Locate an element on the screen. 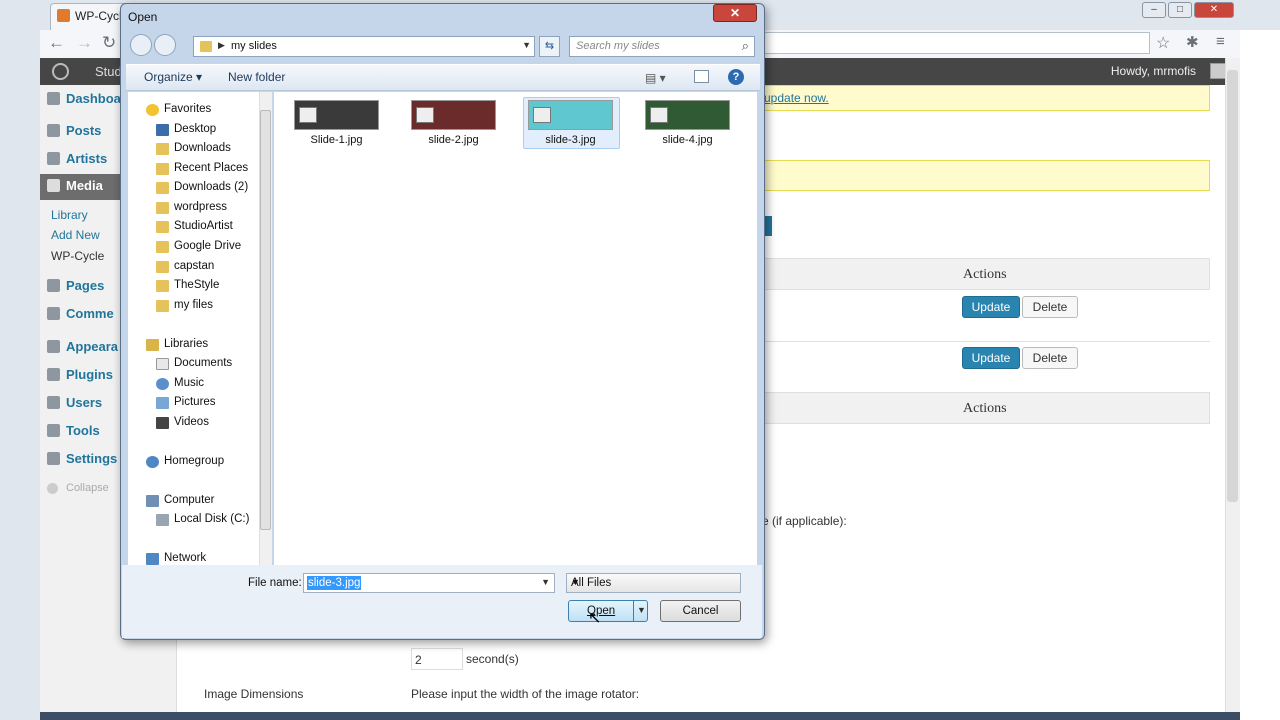  minimize-button: – is located at coordinates (1154, 10).